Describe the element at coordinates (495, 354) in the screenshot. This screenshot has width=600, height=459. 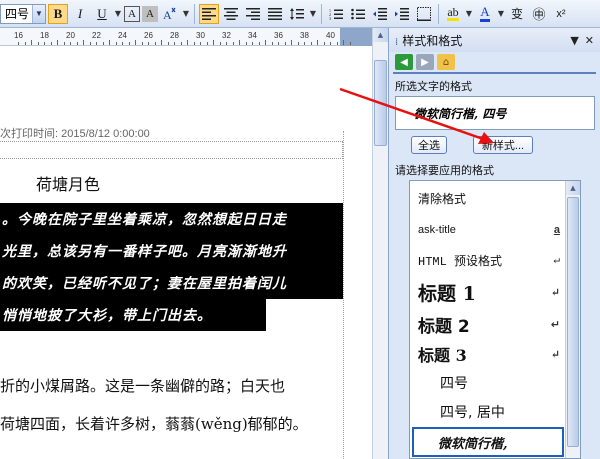
I see `style-item-heading-3: 标题 3 ↵` at that location.